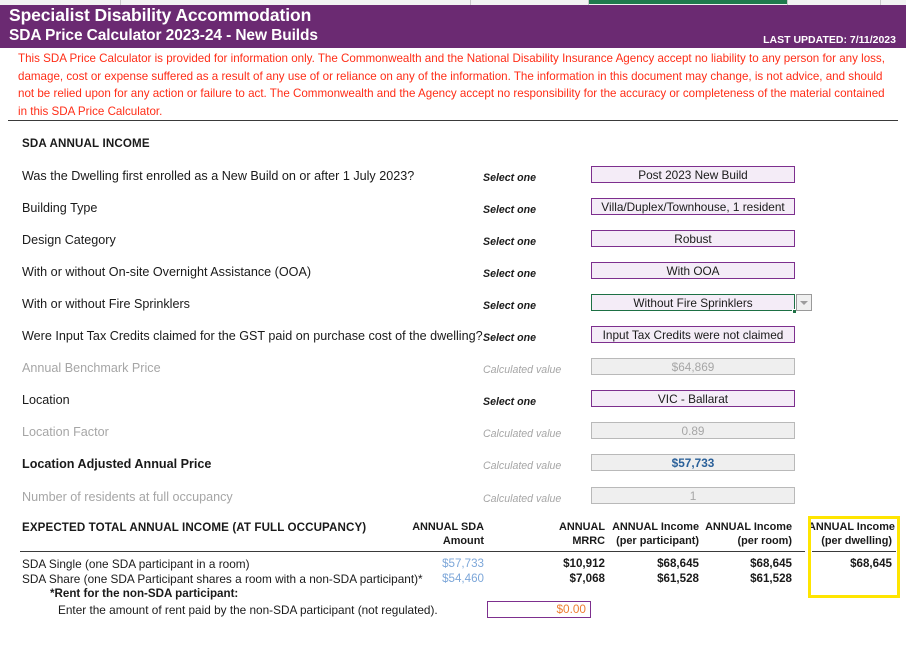  I want to click on row-label-number-of-residents: Number of residents at full occupancy, so click(127, 497).